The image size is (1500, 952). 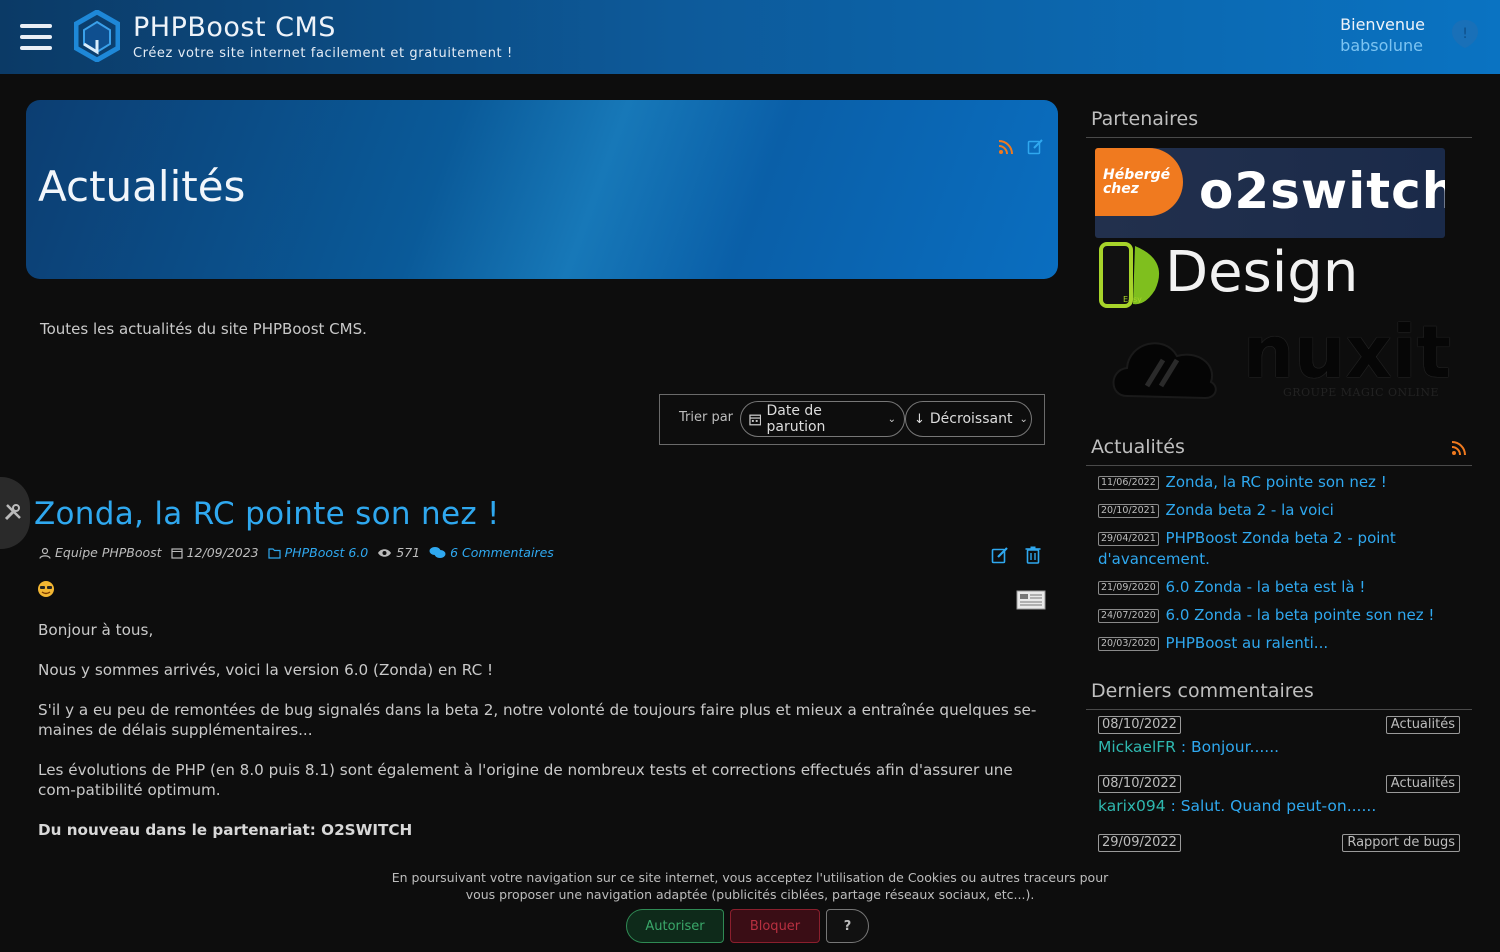 I want to click on article-subheading: Du nouveau dans le partenariat: O2SWITCH, so click(x=225, y=830).